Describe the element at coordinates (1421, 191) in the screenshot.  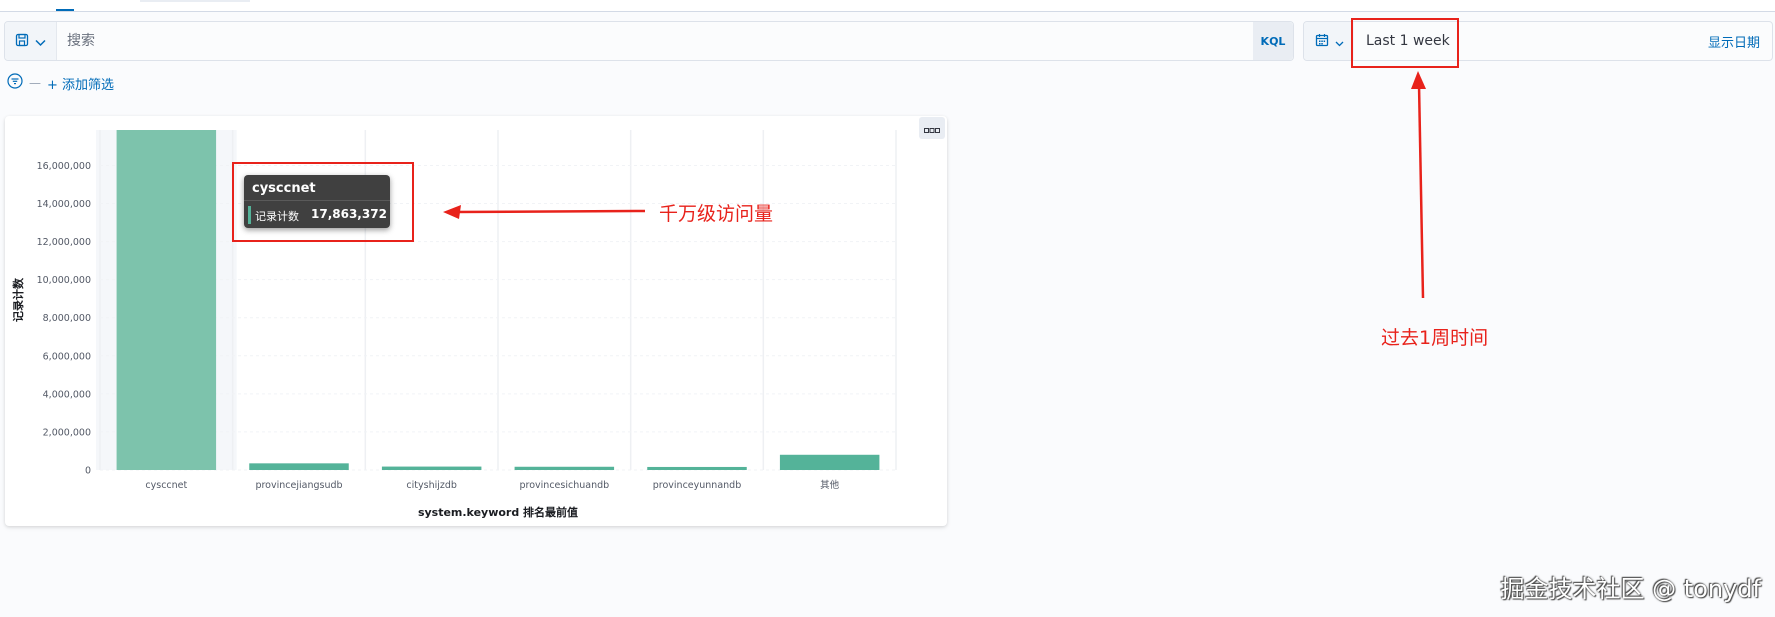
I see `arrow-to-time-line` at that location.